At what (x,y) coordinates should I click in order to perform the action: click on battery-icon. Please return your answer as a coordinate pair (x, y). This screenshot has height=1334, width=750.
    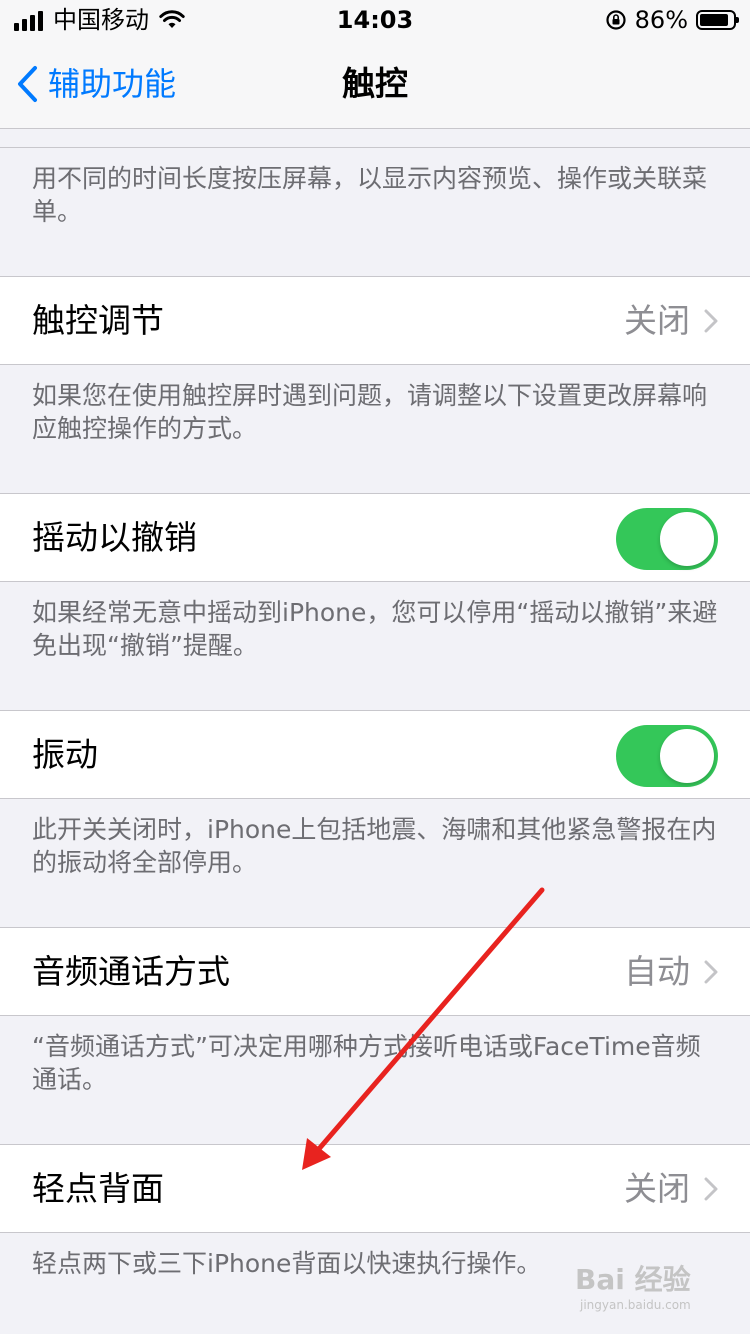
    Looking at the image, I should click on (717, 20).